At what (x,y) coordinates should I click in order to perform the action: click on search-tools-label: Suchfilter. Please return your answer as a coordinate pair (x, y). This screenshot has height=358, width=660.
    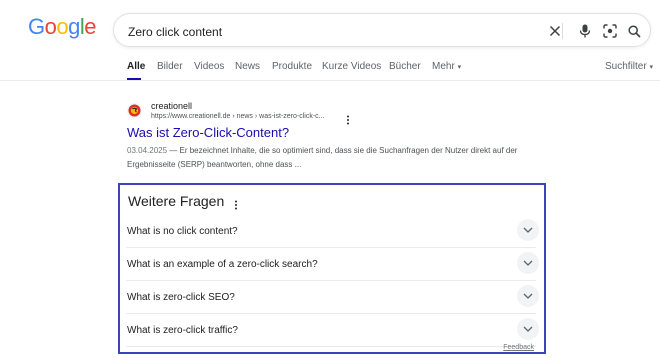
    Looking at the image, I should click on (626, 66).